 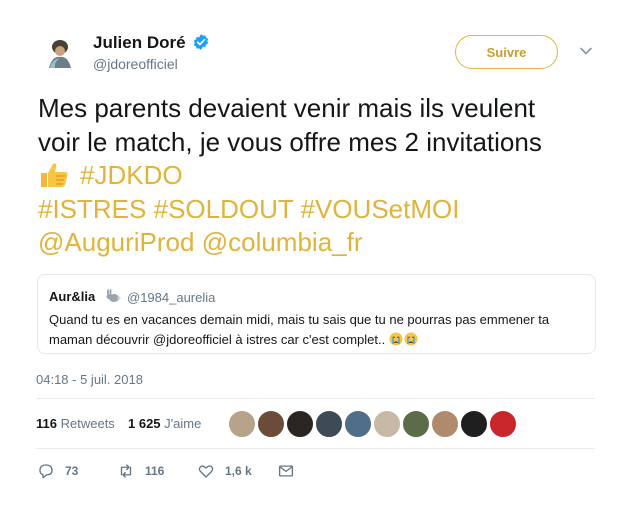 What do you see at coordinates (586, 51) in the screenshot?
I see `chevron-down-icon` at bounding box center [586, 51].